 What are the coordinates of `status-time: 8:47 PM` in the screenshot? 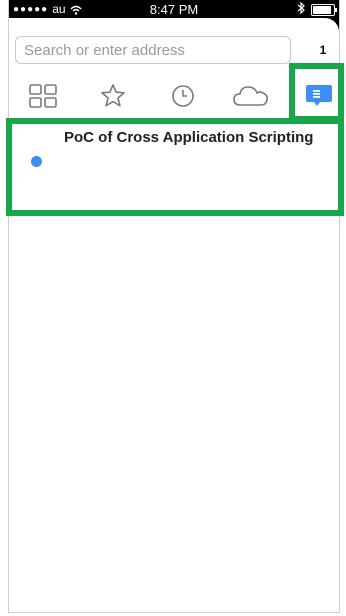 It's located at (174, 9).